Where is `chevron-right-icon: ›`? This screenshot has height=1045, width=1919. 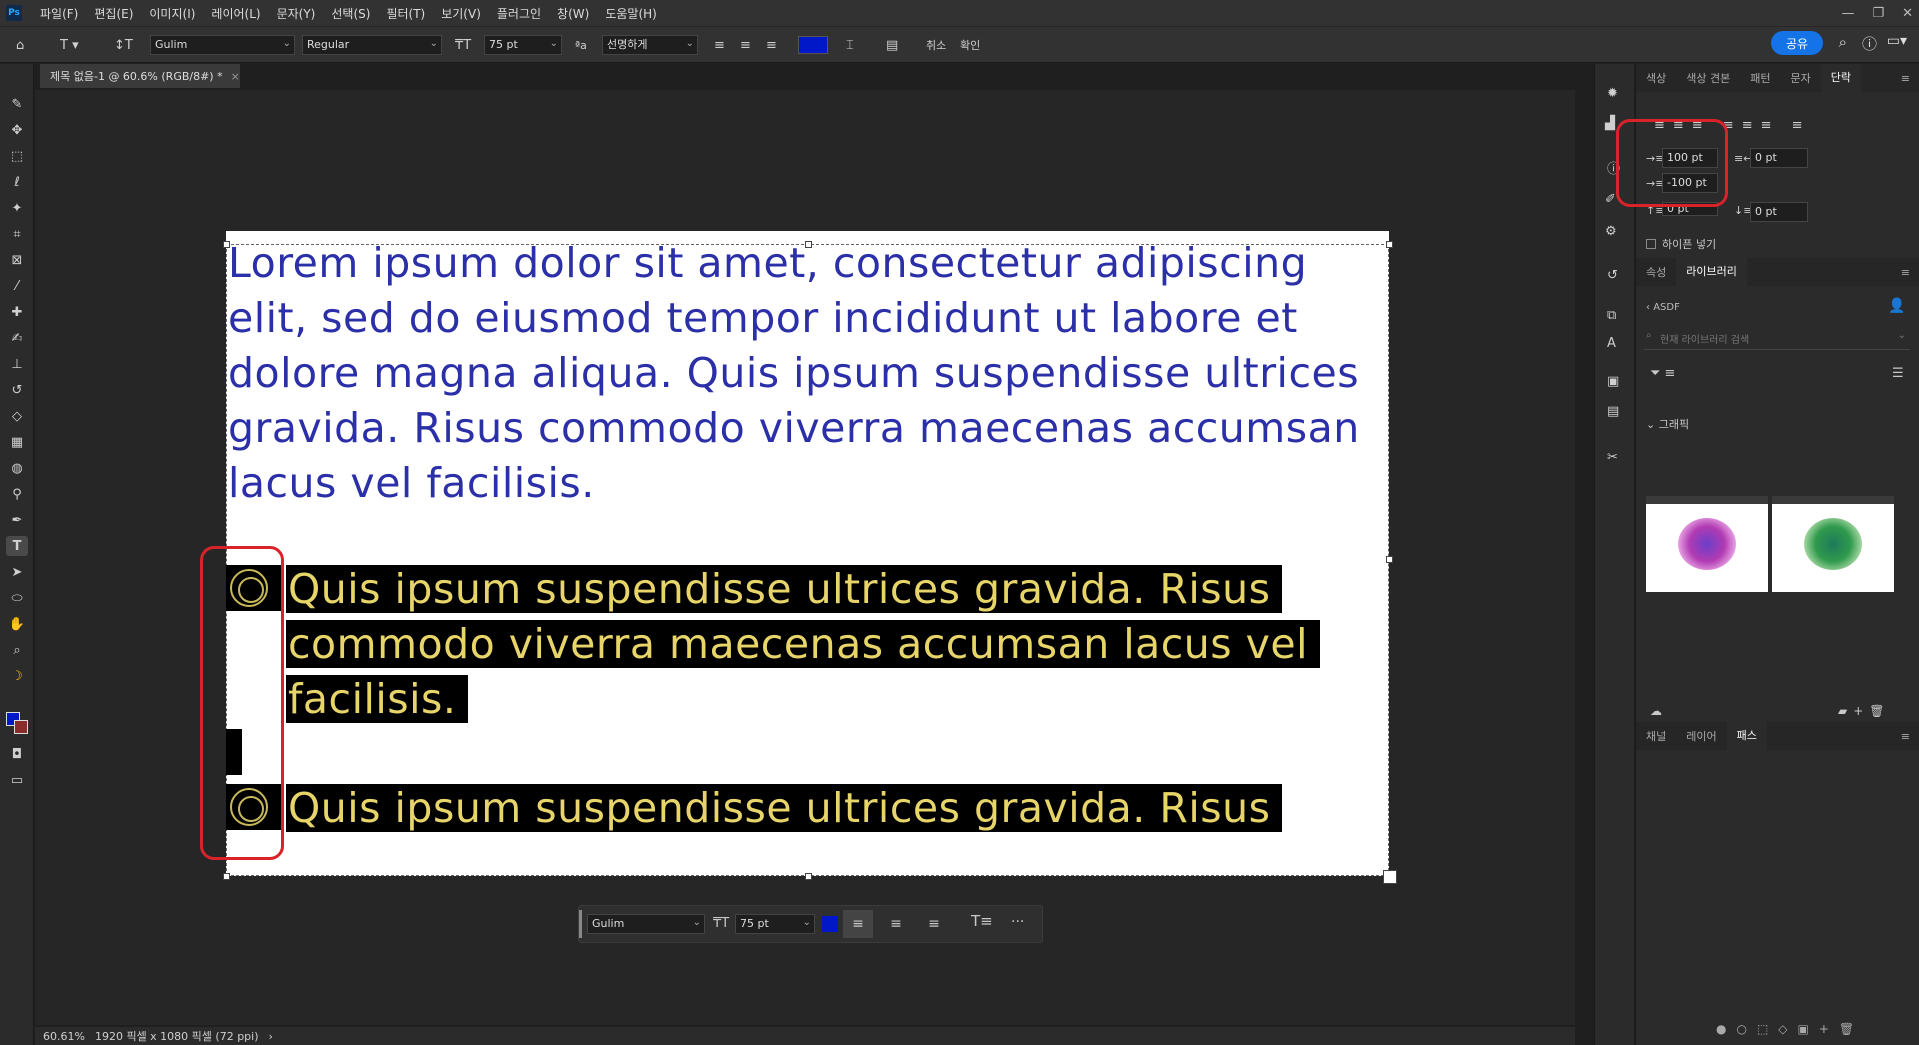 chevron-right-icon: › is located at coordinates (271, 1036).